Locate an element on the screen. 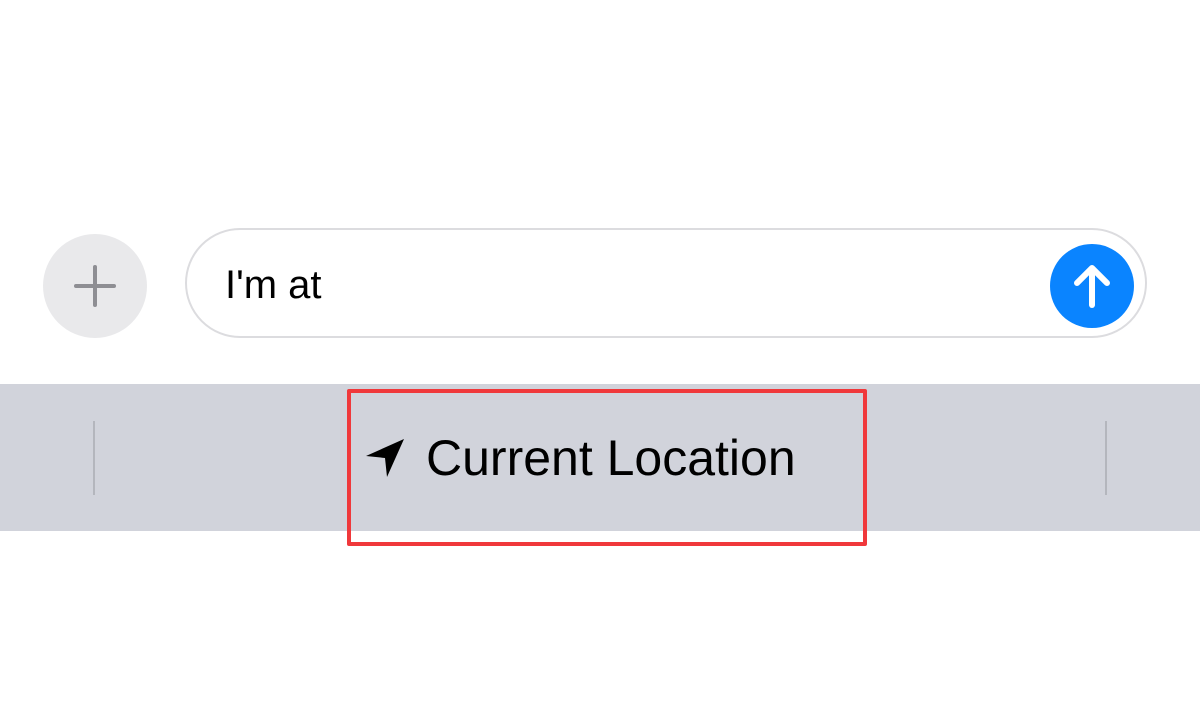  arrow-up-icon is located at coordinates (1092, 286).